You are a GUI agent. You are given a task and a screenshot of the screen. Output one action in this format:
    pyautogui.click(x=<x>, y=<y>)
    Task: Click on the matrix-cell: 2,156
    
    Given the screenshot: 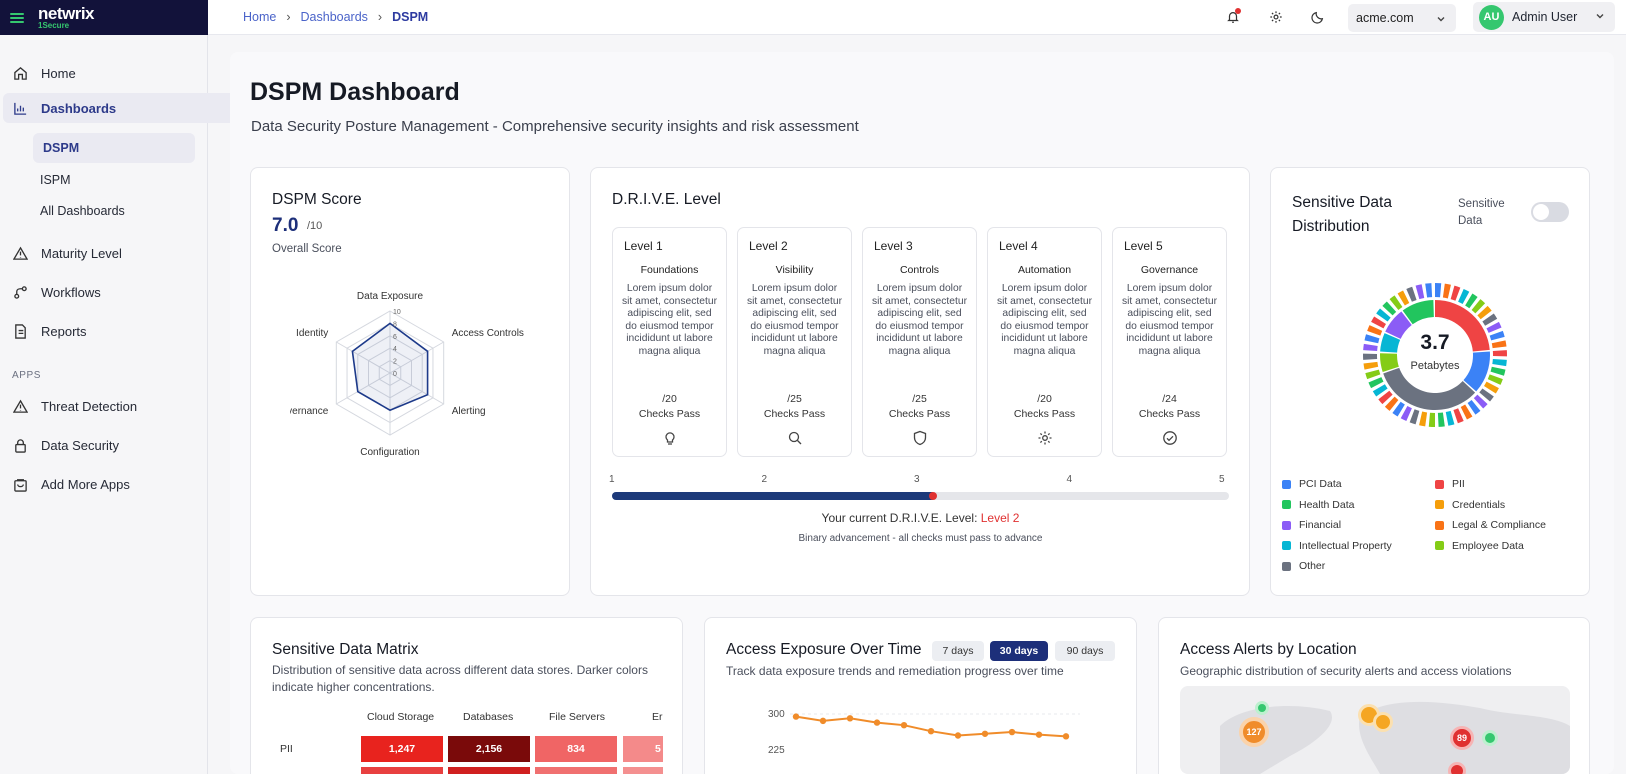 What is the action you would take?
    pyautogui.click(x=489, y=749)
    